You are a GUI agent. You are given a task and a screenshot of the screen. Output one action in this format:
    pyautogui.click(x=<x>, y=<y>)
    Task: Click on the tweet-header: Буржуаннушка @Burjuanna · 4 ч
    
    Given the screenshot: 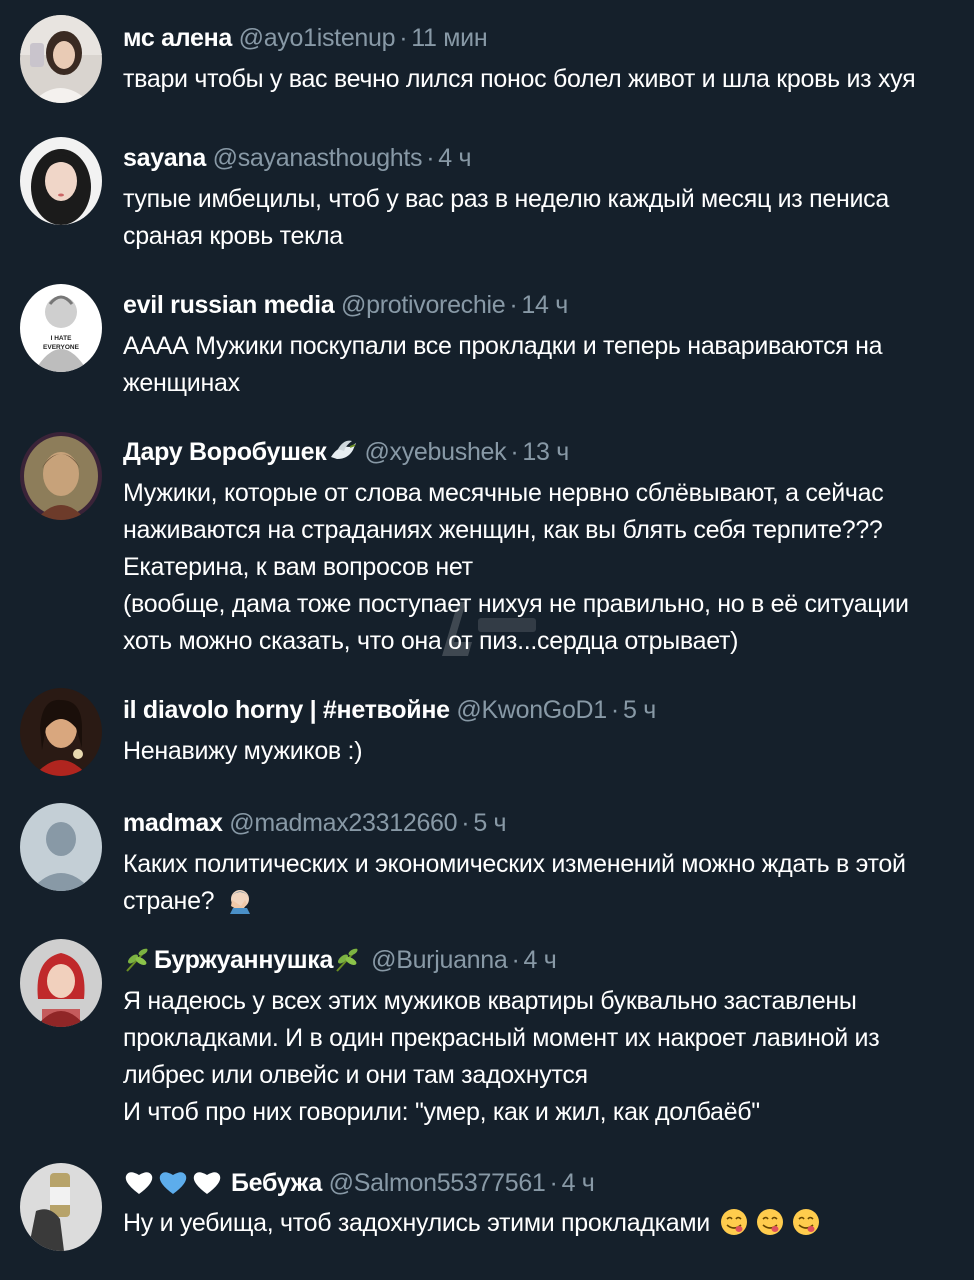 What is the action you would take?
    pyautogui.click(x=340, y=960)
    